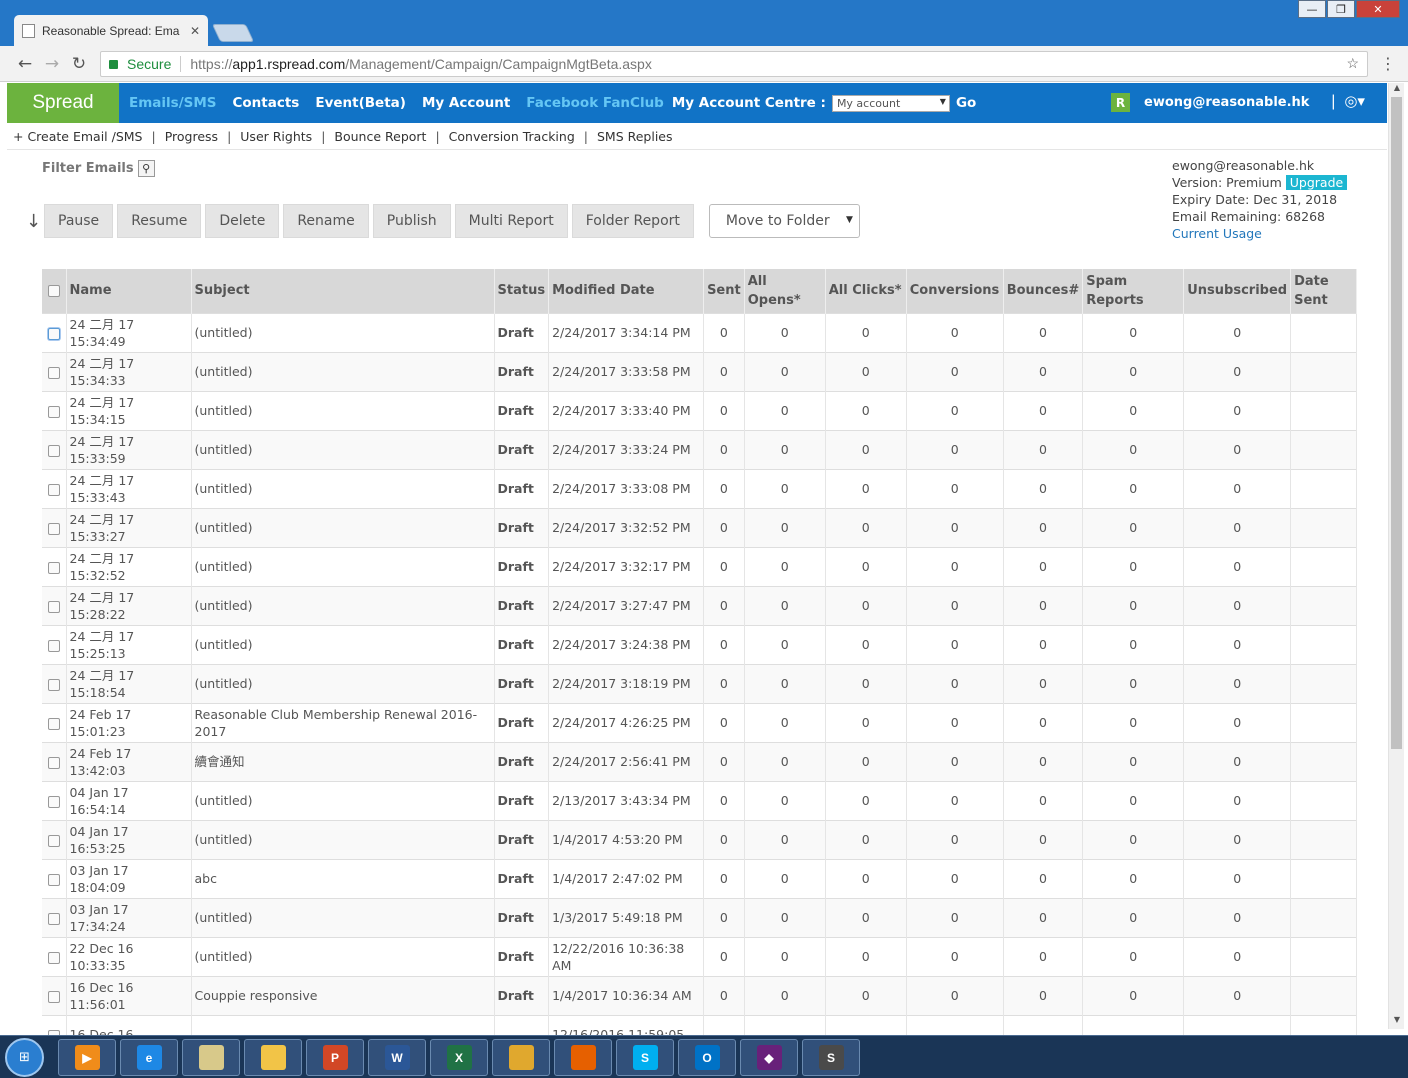 The image size is (1408, 1078). I want to click on delete-button: Delete, so click(242, 221).